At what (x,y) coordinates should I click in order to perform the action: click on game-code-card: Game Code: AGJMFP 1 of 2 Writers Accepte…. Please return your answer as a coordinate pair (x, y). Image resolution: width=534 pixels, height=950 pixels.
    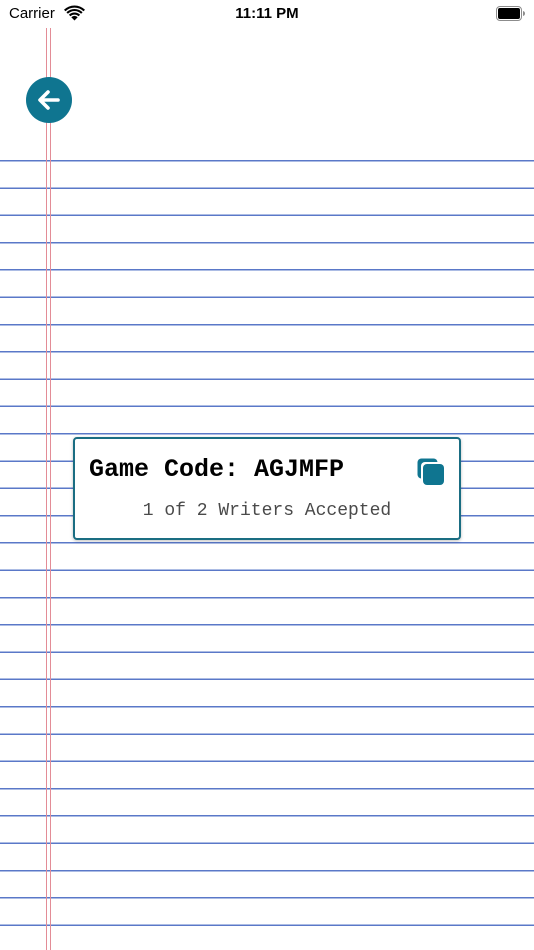
    Looking at the image, I should click on (267, 488).